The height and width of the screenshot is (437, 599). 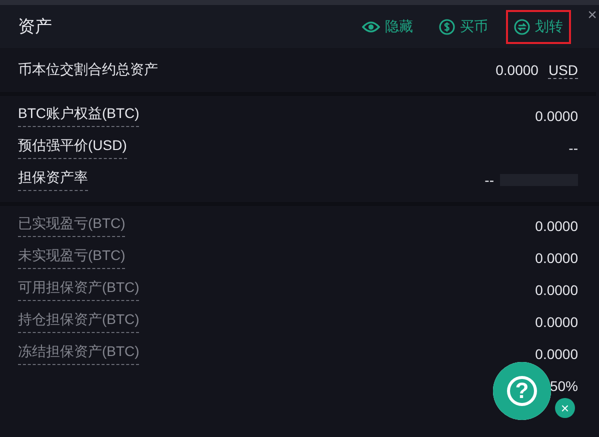 I want to click on field-label: 可用担保资产(BTC), so click(x=79, y=290).